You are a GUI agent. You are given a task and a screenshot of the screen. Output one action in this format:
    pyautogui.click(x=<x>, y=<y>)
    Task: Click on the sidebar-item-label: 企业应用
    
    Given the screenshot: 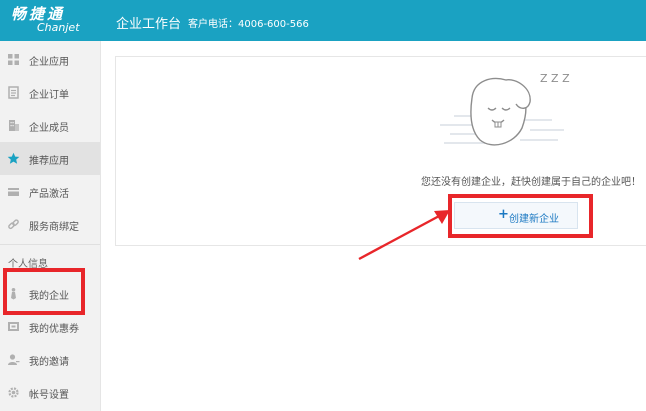 What is the action you would take?
    pyautogui.click(x=49, y=62)
    